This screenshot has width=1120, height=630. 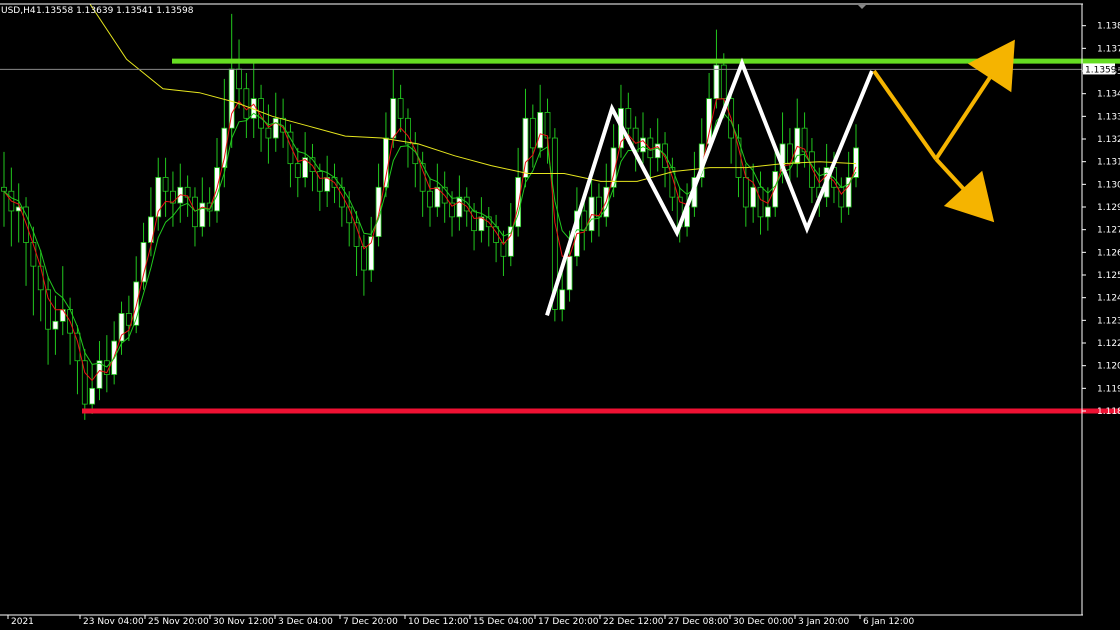 What do you see at coordinates (1108, 117) in the screenshot?
I see `price-tick-label: 1.13360` at bounding box center [1108, 117].